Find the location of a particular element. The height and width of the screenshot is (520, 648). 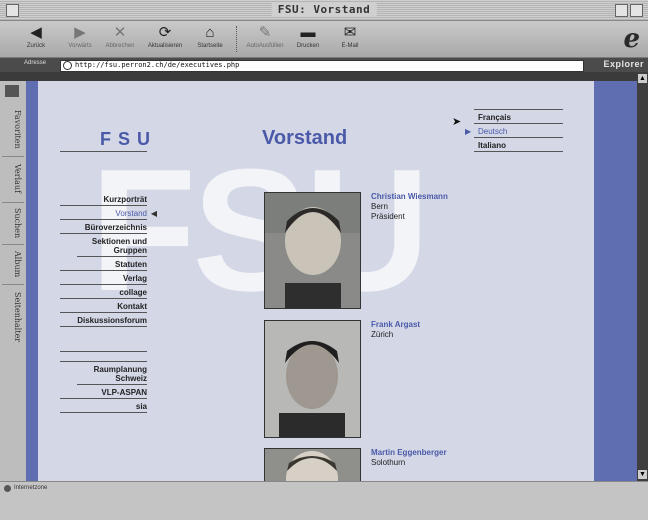

refresh-label: Aktualisieren is located at coordinates (165, 46).